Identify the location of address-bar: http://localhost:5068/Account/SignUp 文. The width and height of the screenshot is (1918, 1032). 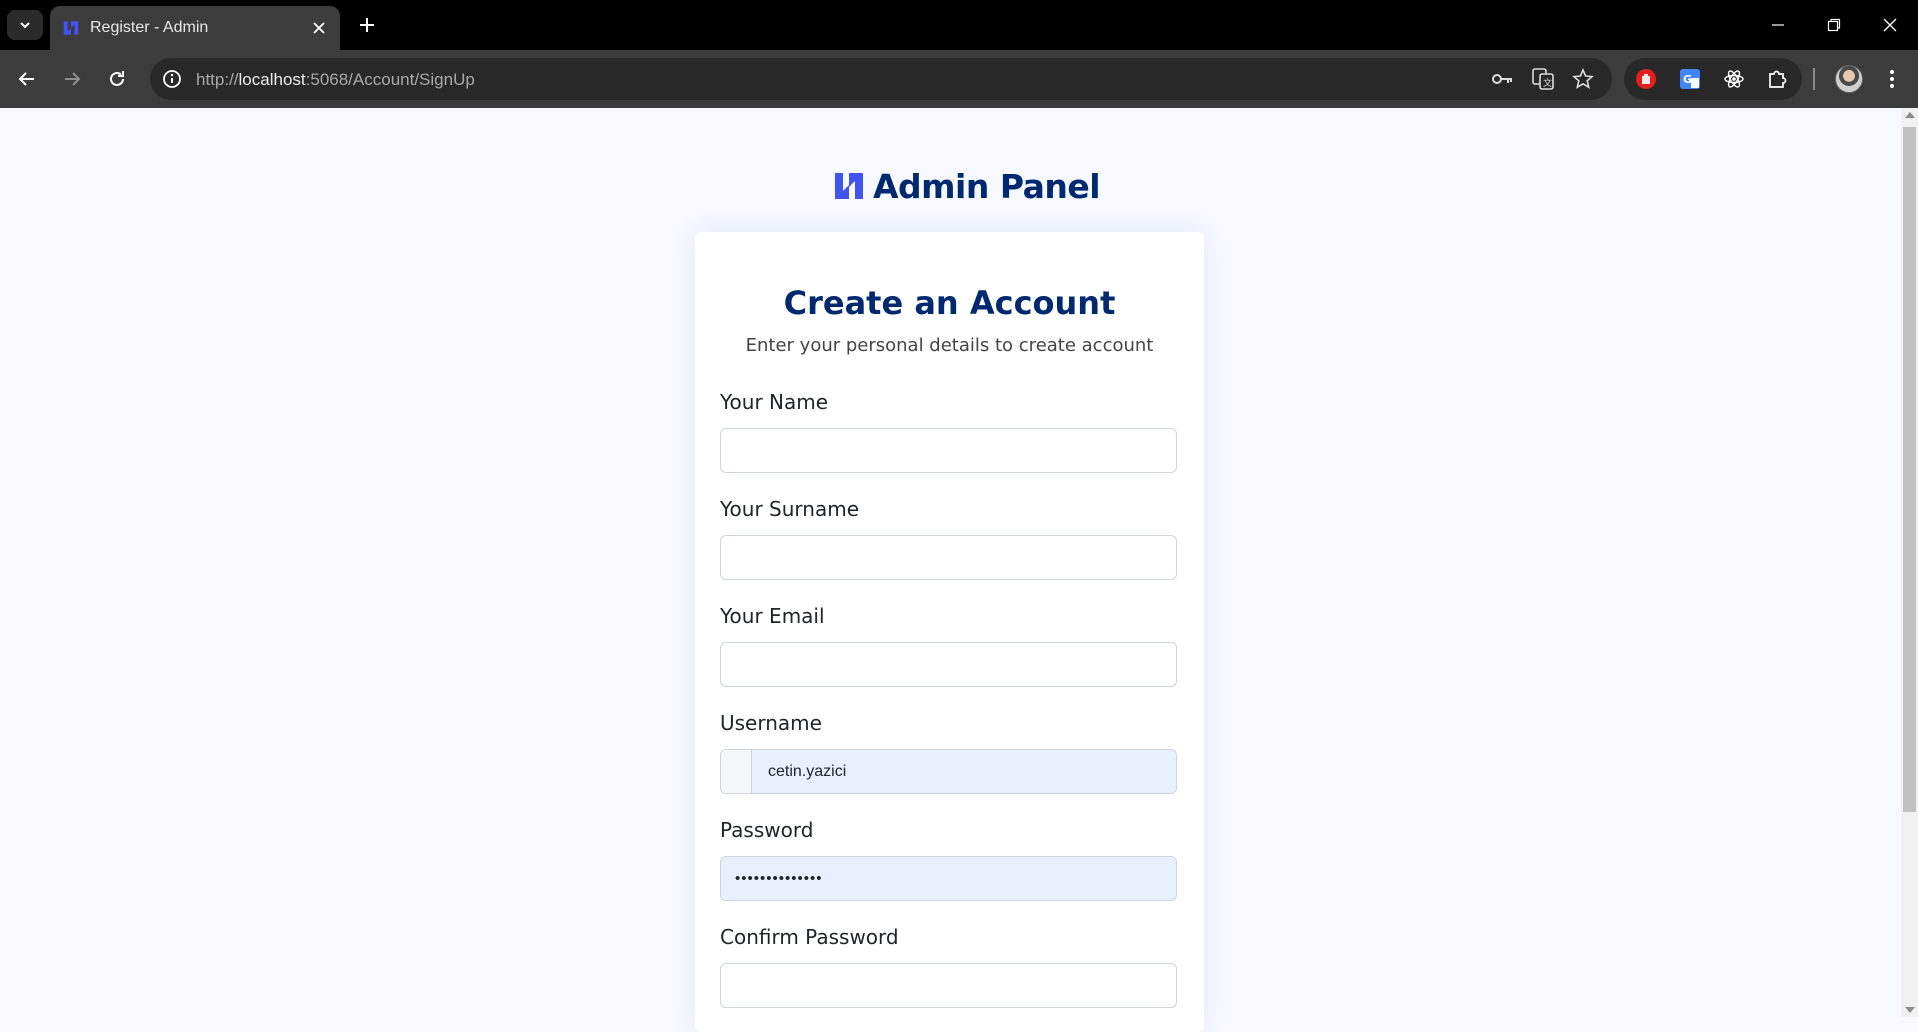
(881, 79).